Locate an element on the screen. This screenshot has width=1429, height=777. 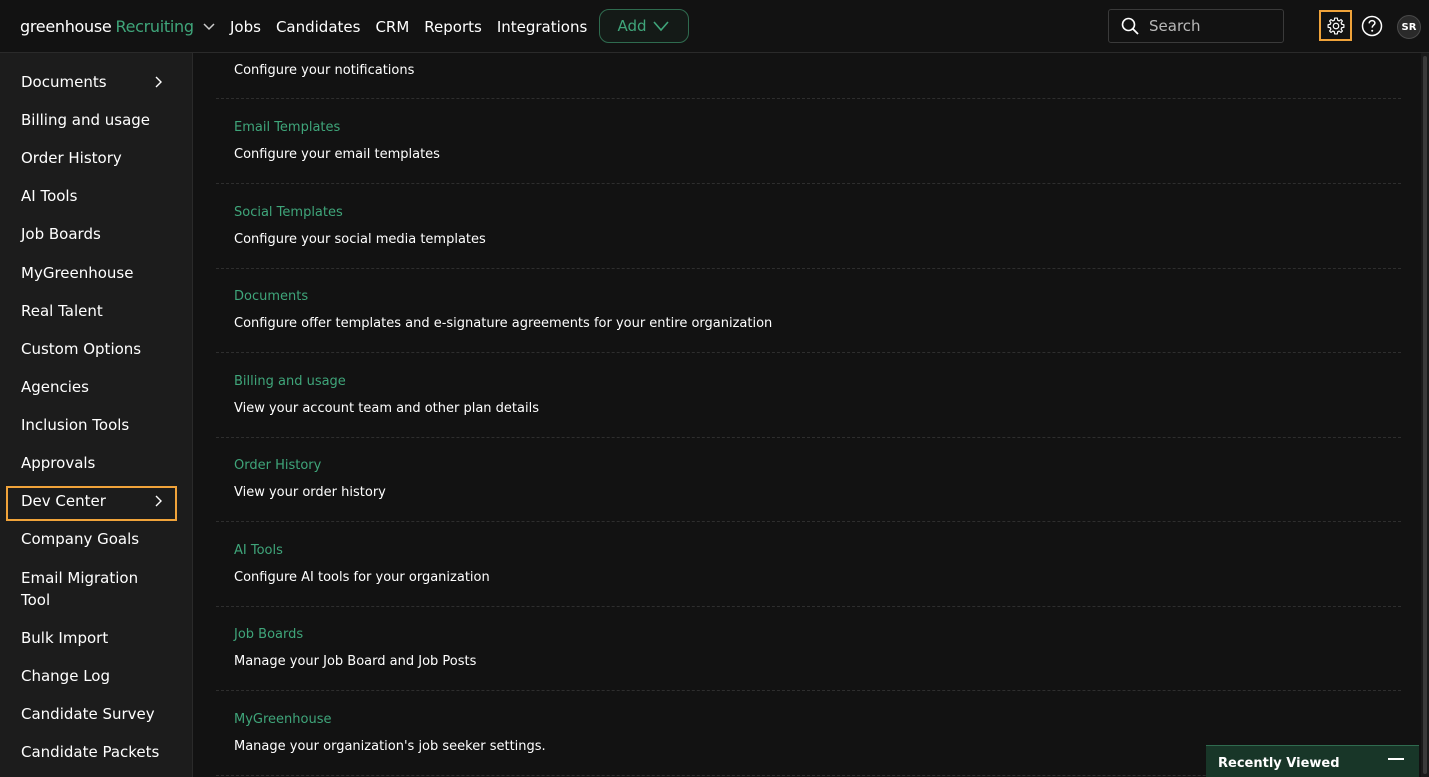
sidebar-item-order-history: Order History is located at coordinates (71, 158).